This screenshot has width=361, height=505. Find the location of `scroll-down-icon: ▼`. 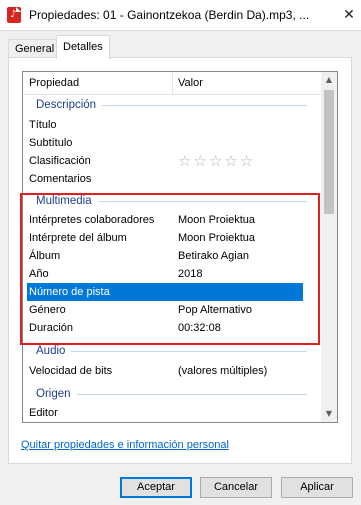

scroll-down-icon: ▼ is located at coordinates (329, 414).